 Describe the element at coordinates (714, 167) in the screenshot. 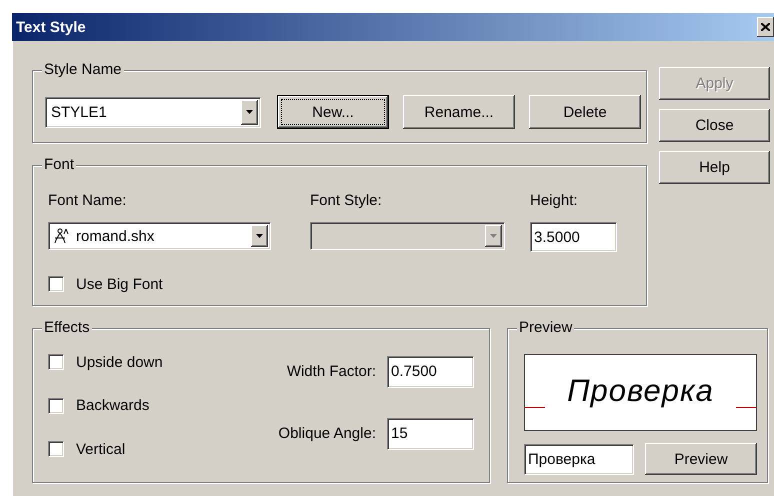

I see `help-button: Help` at that location.